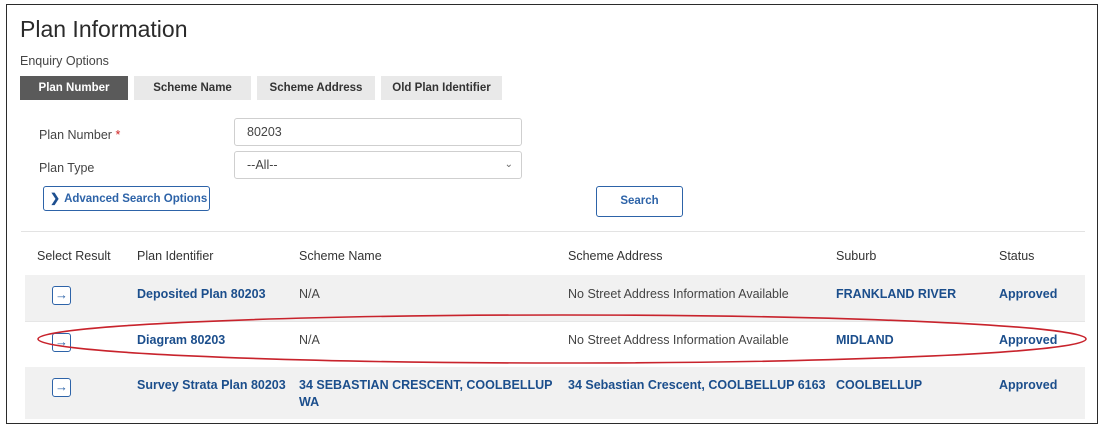 Image resolution: width=1104 pixels, height=428 pixels. Describe the element at coordinates (104, 29) in the screenshot. I see `page-title: Plan Information` at that location.